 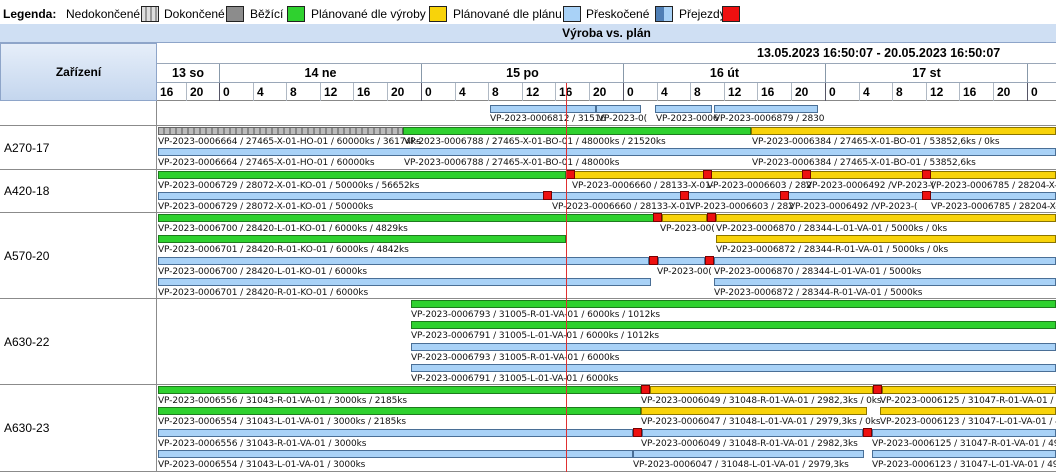 I want to click on task-label: VP-2023-00(, so click(x=687, y=229).